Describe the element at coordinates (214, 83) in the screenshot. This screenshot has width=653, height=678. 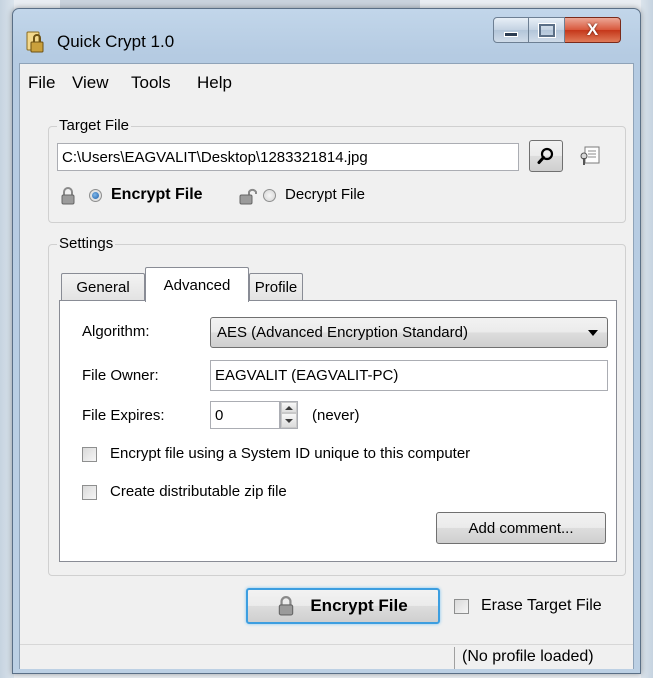
I see `menu-help: Help` at that location.